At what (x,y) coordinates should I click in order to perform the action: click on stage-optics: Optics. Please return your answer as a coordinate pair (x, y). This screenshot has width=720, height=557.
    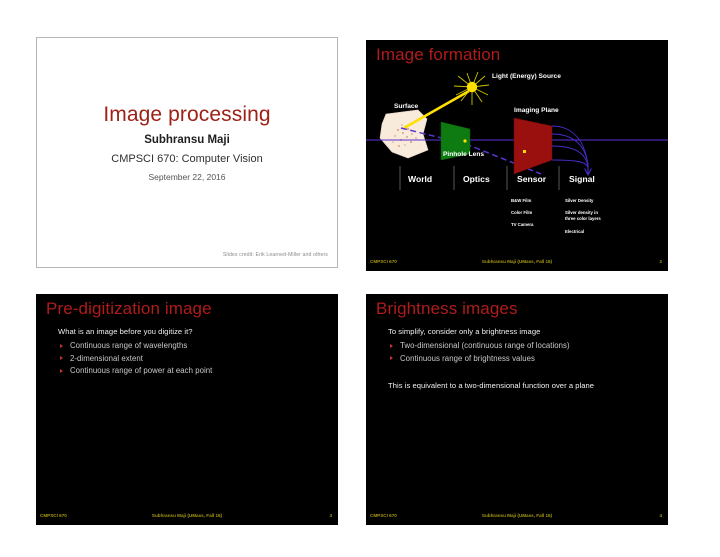
    Looking at the image, I should click on (476, 179).